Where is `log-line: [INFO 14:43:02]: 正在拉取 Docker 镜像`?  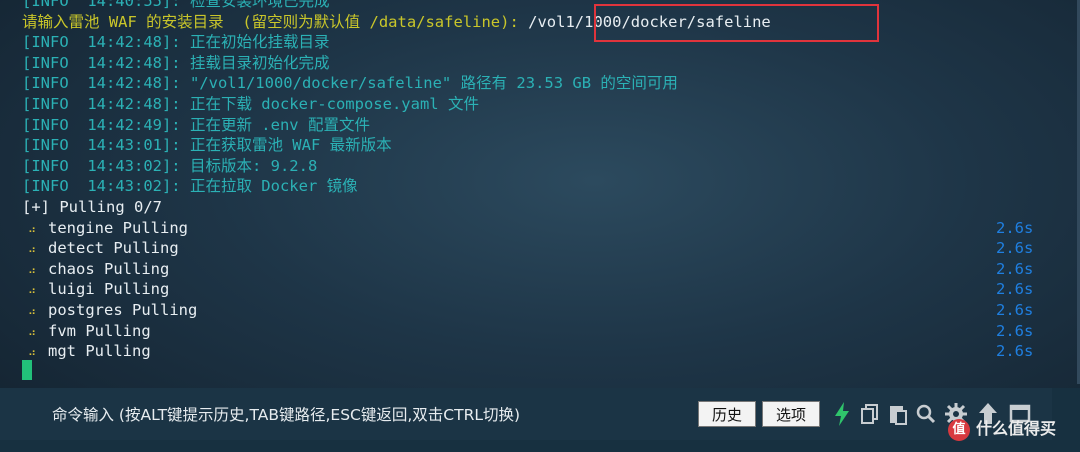 log-line: [INFO 14:43:02]: 正在拉取 Docker 镜像 is located at coordinates (190, 186).